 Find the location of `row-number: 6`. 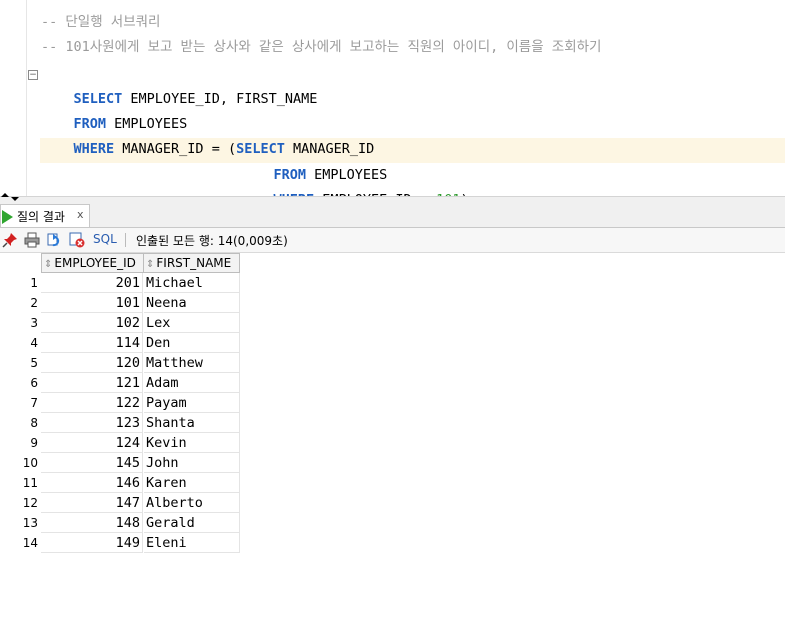

row-number: 6 is located at coordinates (34, 383).